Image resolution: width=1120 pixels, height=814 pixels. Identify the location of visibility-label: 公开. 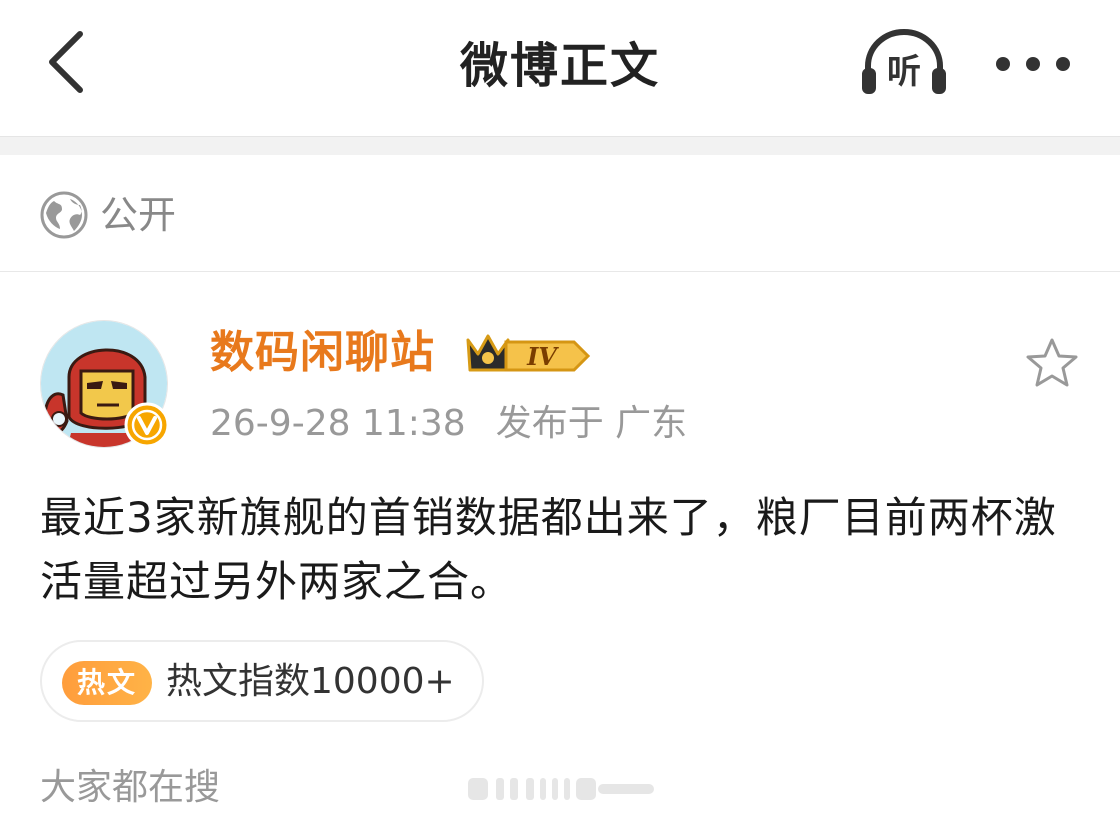
(138, 215).